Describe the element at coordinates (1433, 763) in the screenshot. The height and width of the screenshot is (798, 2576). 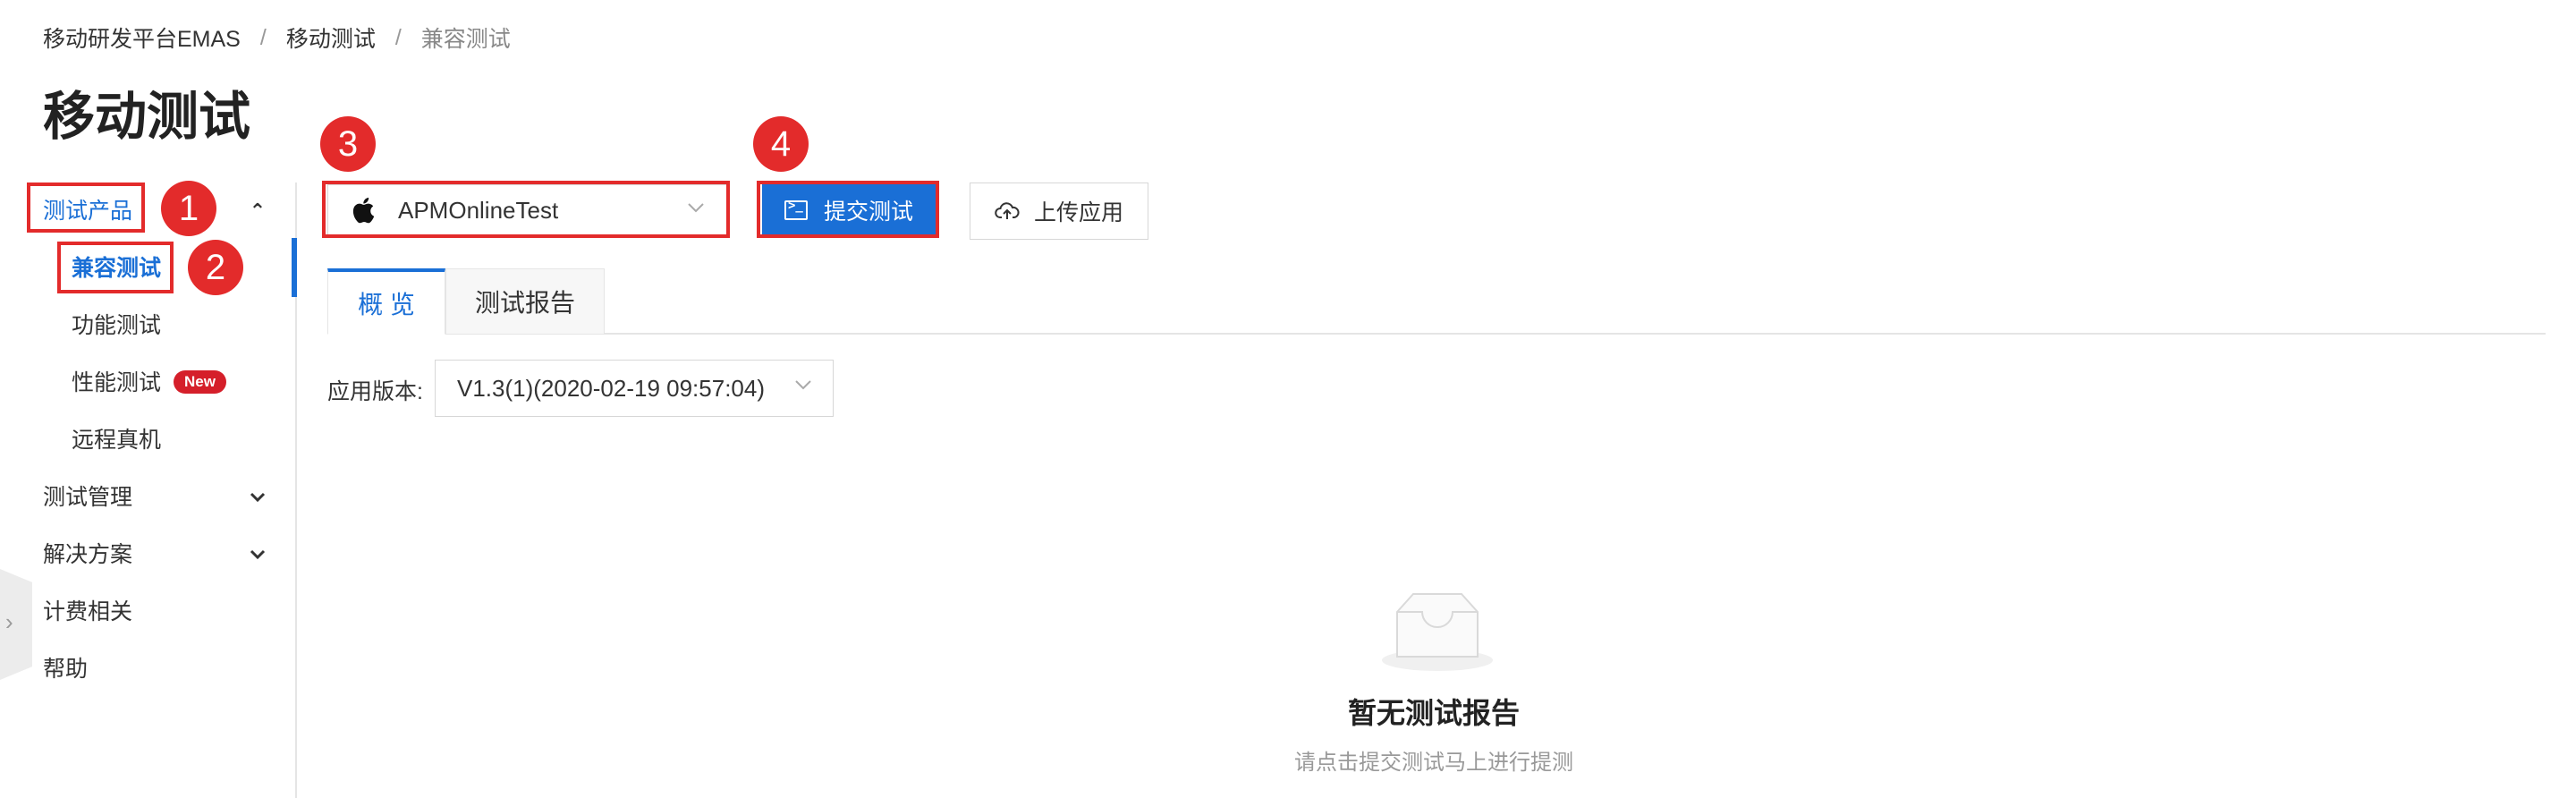
I see `empty-state-subtitle: 请点击提交测试马上进行提测` at that location.